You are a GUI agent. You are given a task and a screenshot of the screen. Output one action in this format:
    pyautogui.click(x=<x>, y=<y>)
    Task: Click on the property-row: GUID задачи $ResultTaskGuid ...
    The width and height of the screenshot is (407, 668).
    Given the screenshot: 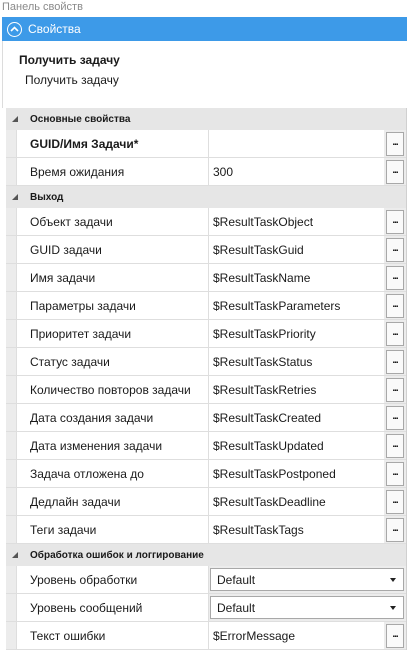 What is the action you would take?
    pyautogui.click(x=206, y=250)
    